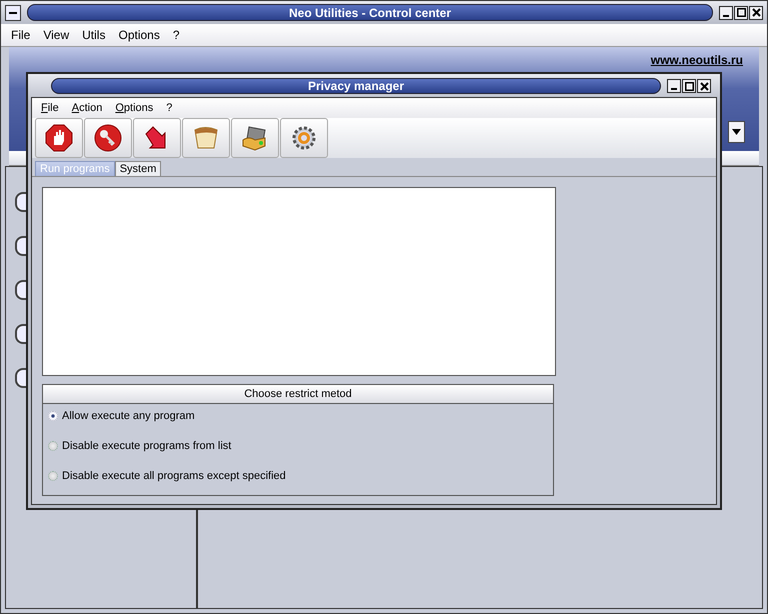  Describe the element at coordinates (94, 35) in the screenshot. I see `menu-item: Utils` at that location.